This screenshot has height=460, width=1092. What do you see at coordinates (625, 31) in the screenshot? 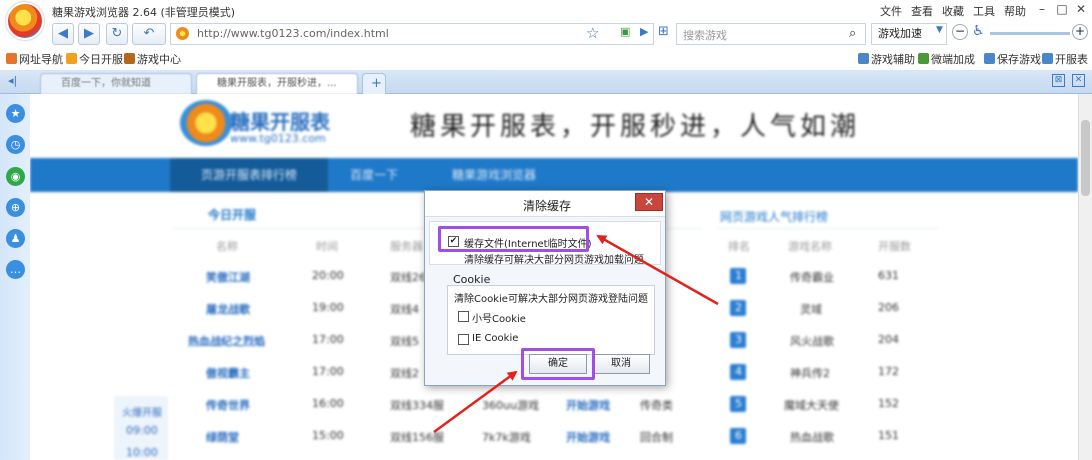
I see `qr-icon: ▣` at bounding box center [625, 31].